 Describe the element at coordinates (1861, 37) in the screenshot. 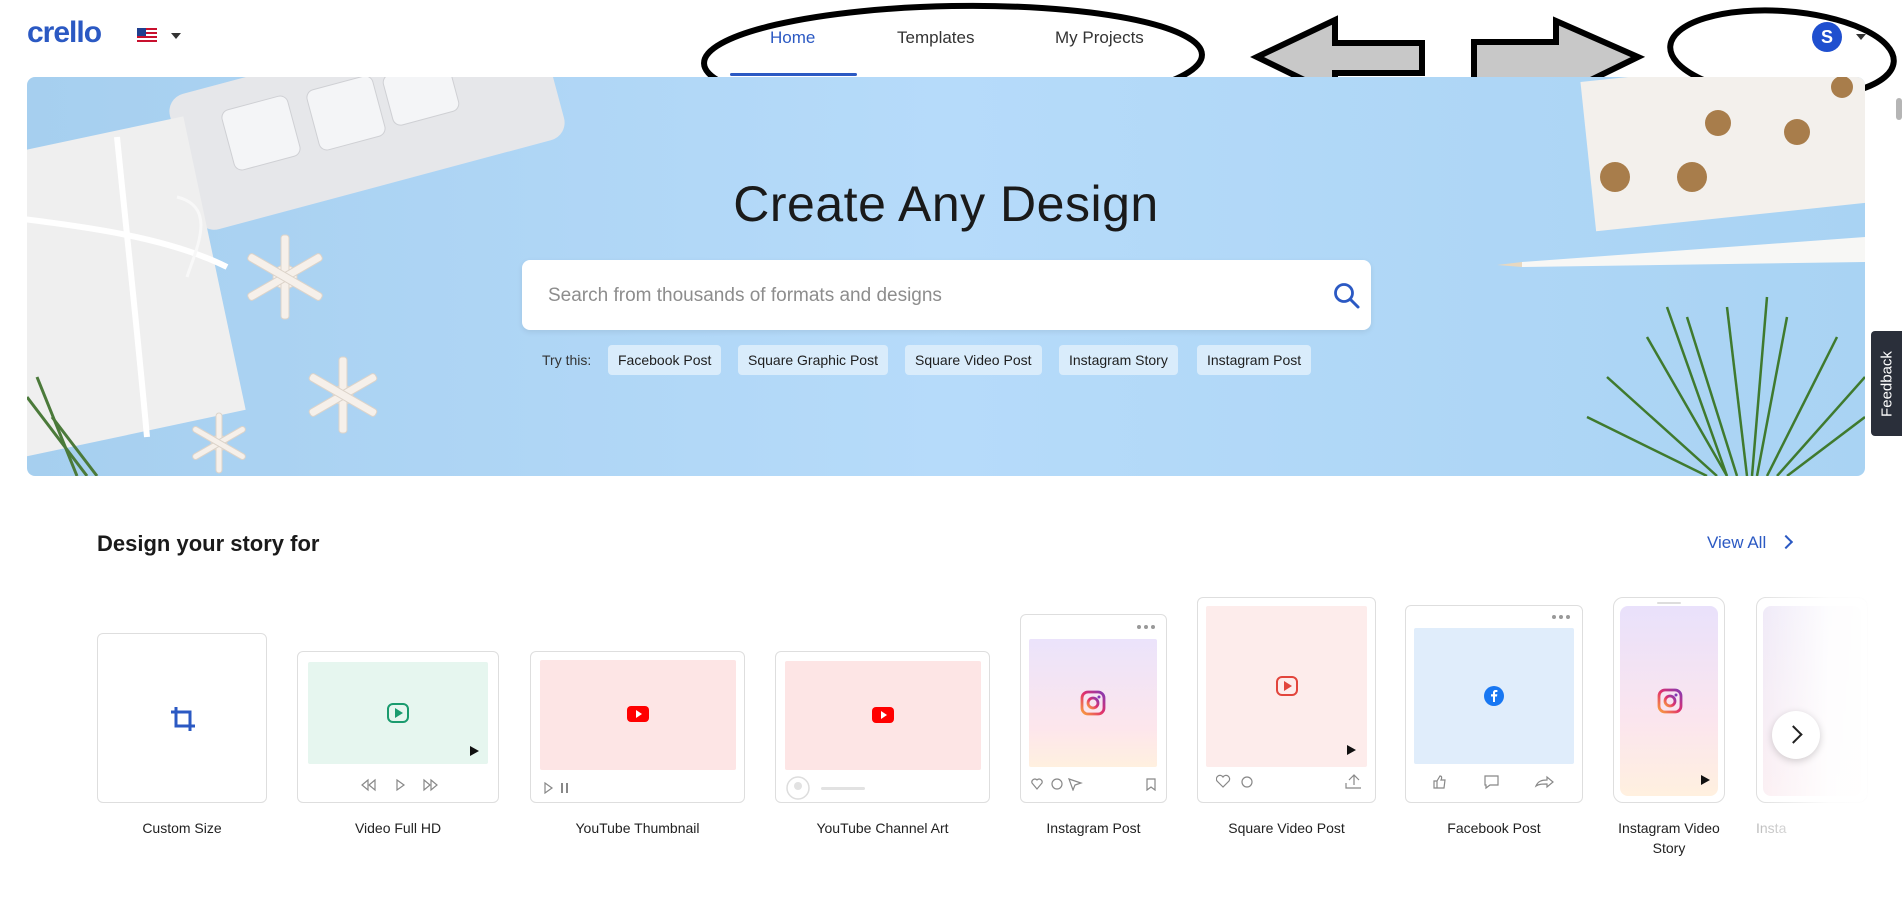

I see `account-dropdown-icon` at that location.